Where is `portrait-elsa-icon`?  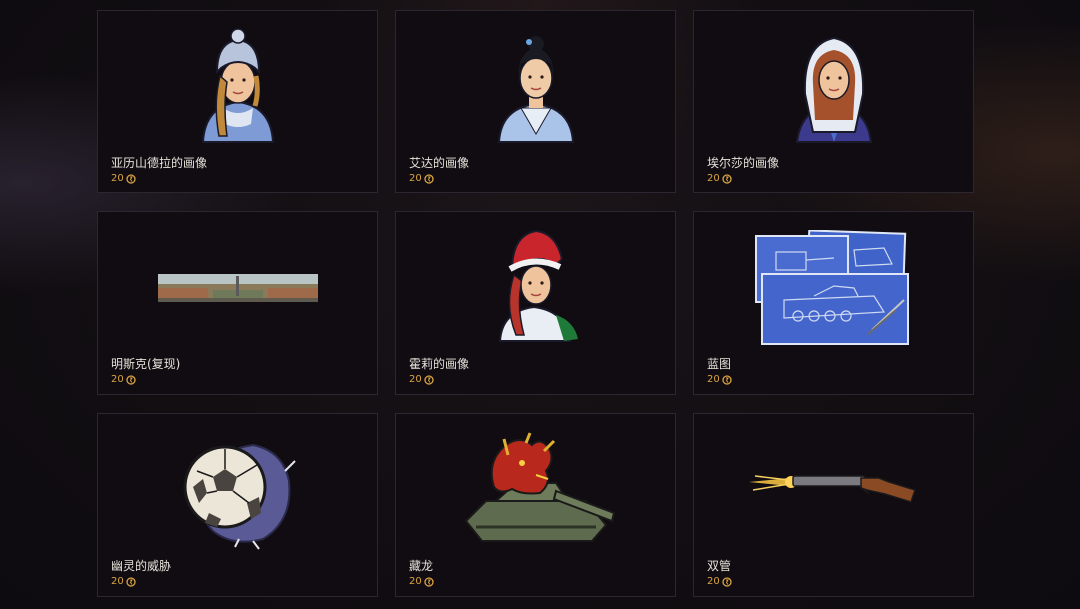 portrait-elsa-icon is located at coordinates (833, 83).